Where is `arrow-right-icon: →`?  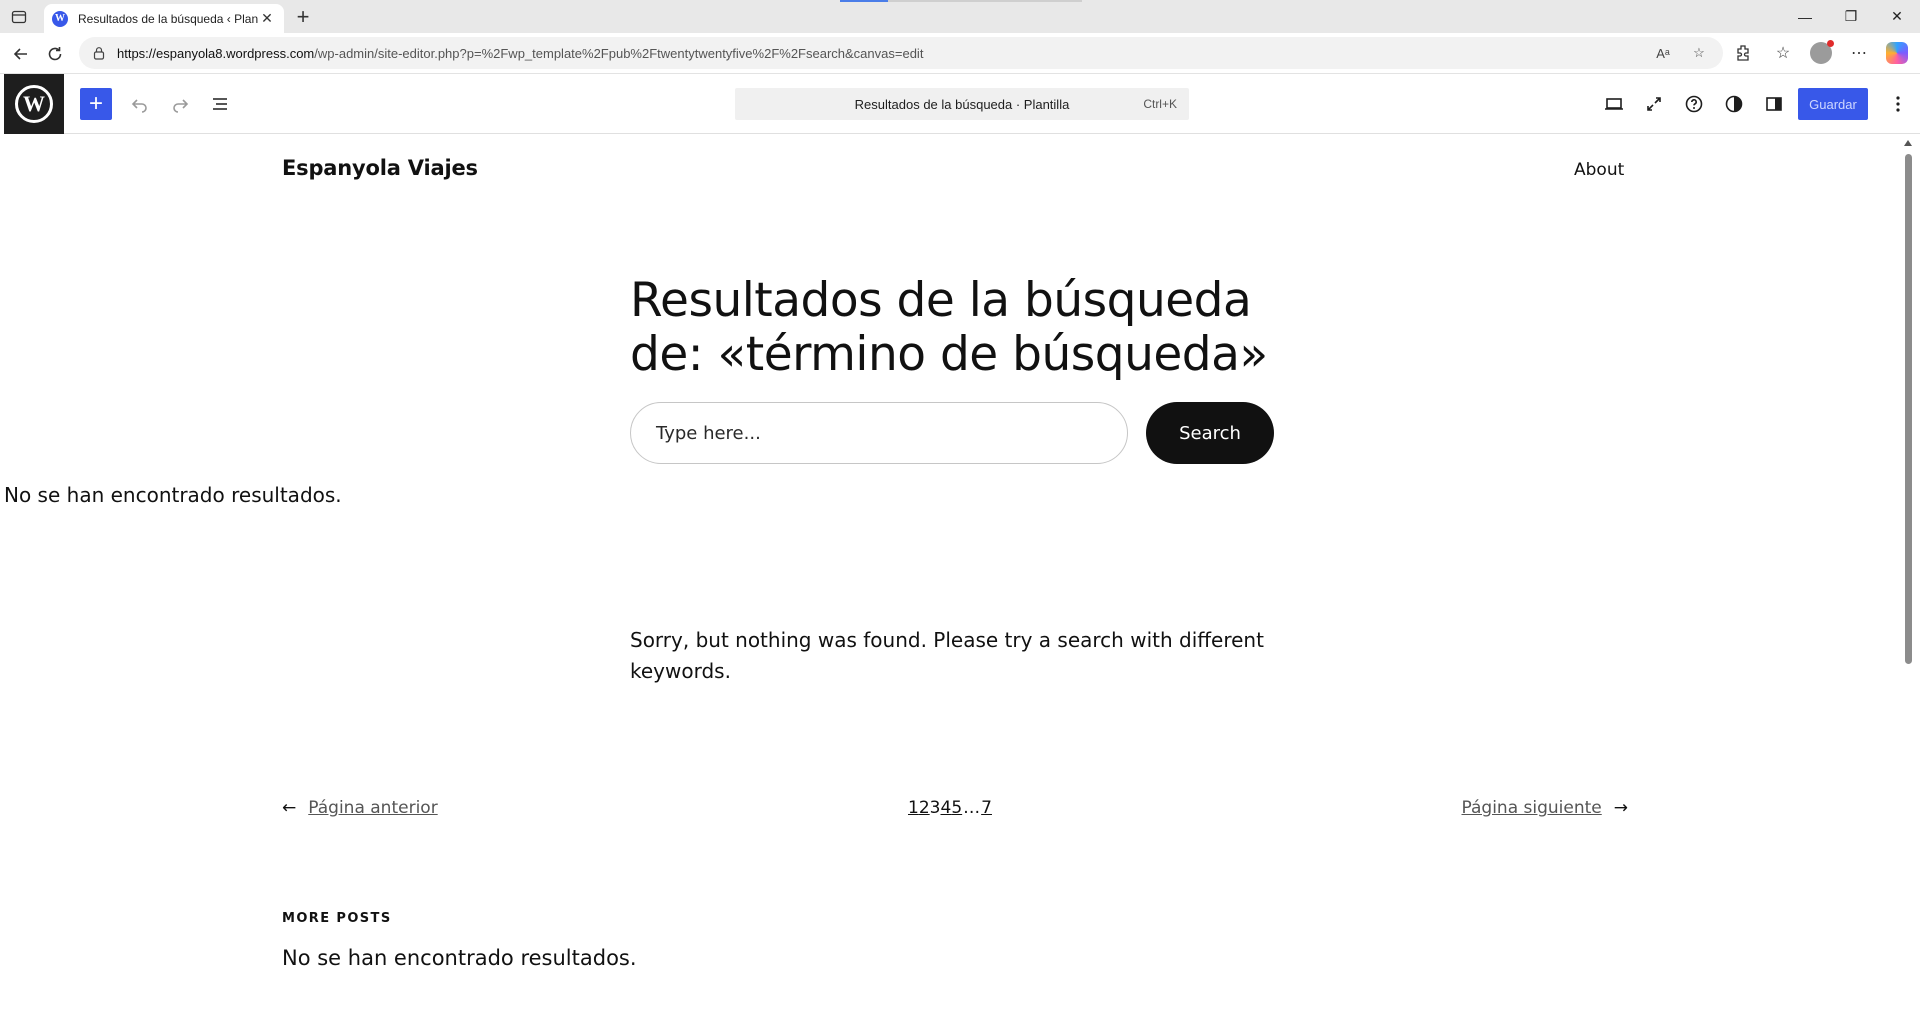 arrow-right-icon: → is located at coordinates (1620, 808).